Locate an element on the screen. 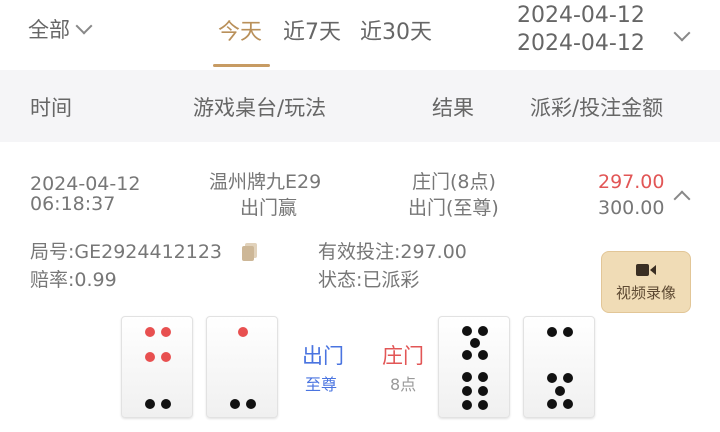 The height and width of the screenshot is (432, 720). header-payout-bet: 派彩/投注金额 is located at coordinates (597, 108).